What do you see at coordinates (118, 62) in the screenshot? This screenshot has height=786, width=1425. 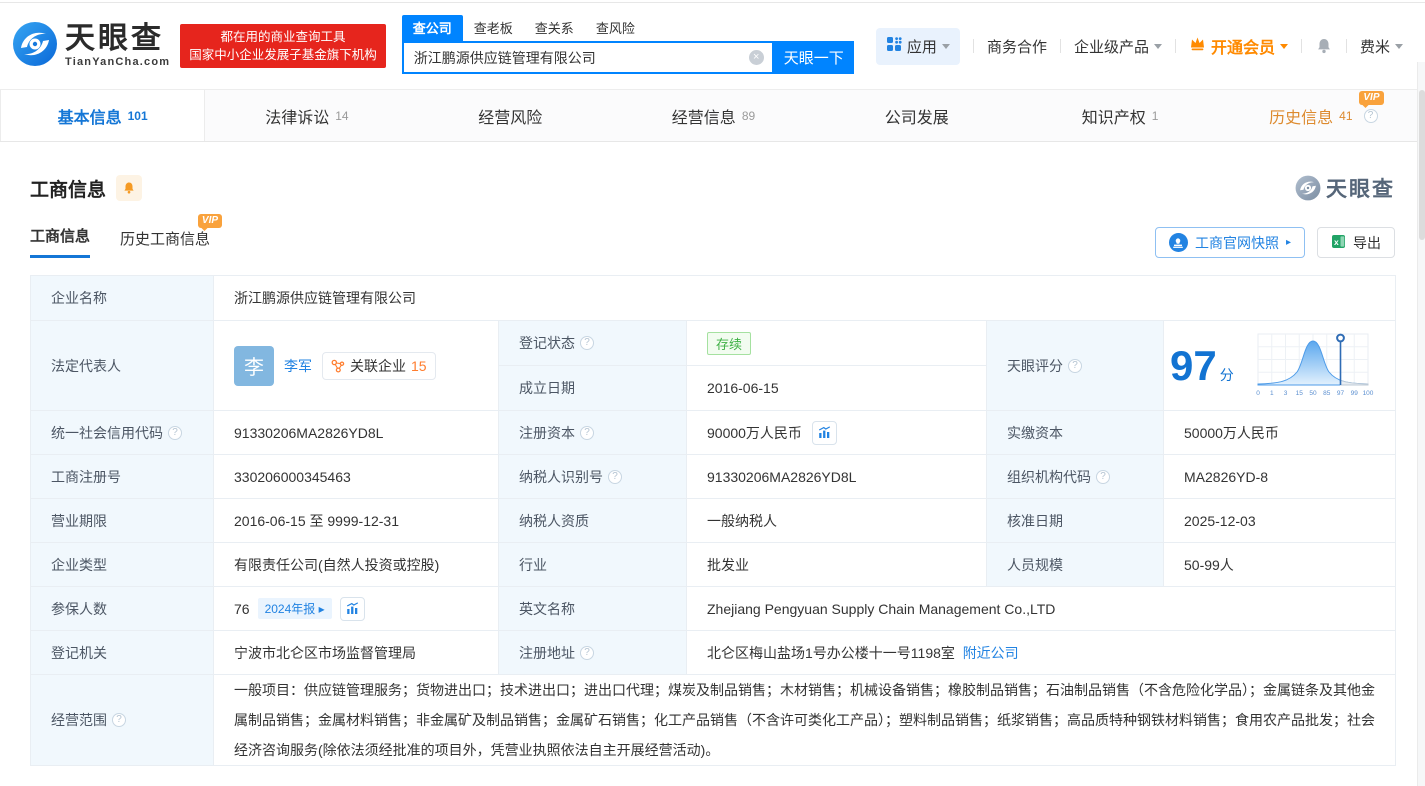 I see `brand-domain: TianYanCha.com` at bounding box center [118, 62].